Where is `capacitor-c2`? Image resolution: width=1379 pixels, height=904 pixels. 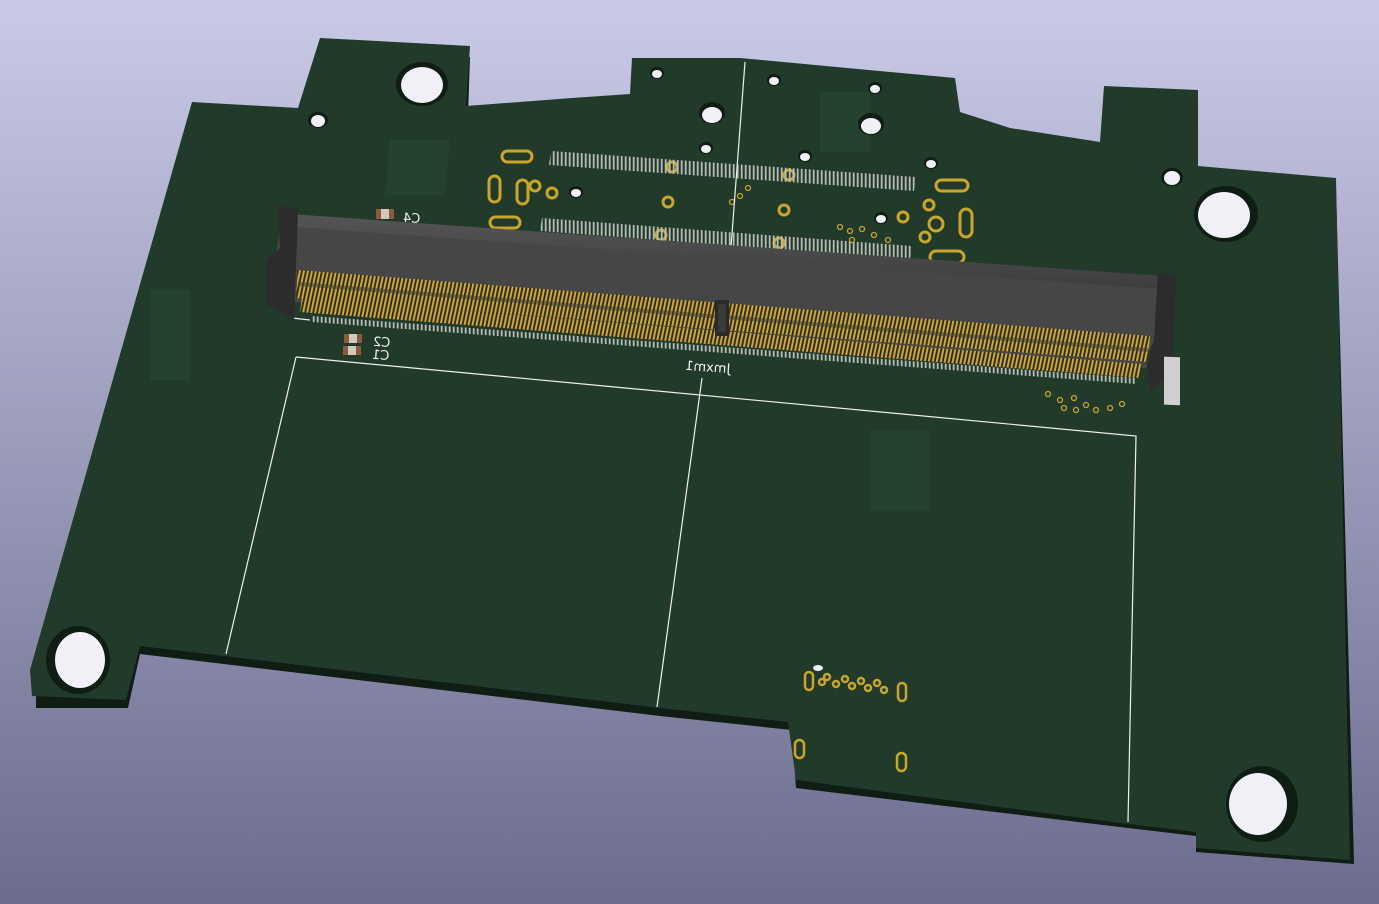 capacitor-c2 is located at coordinates (353, 338).